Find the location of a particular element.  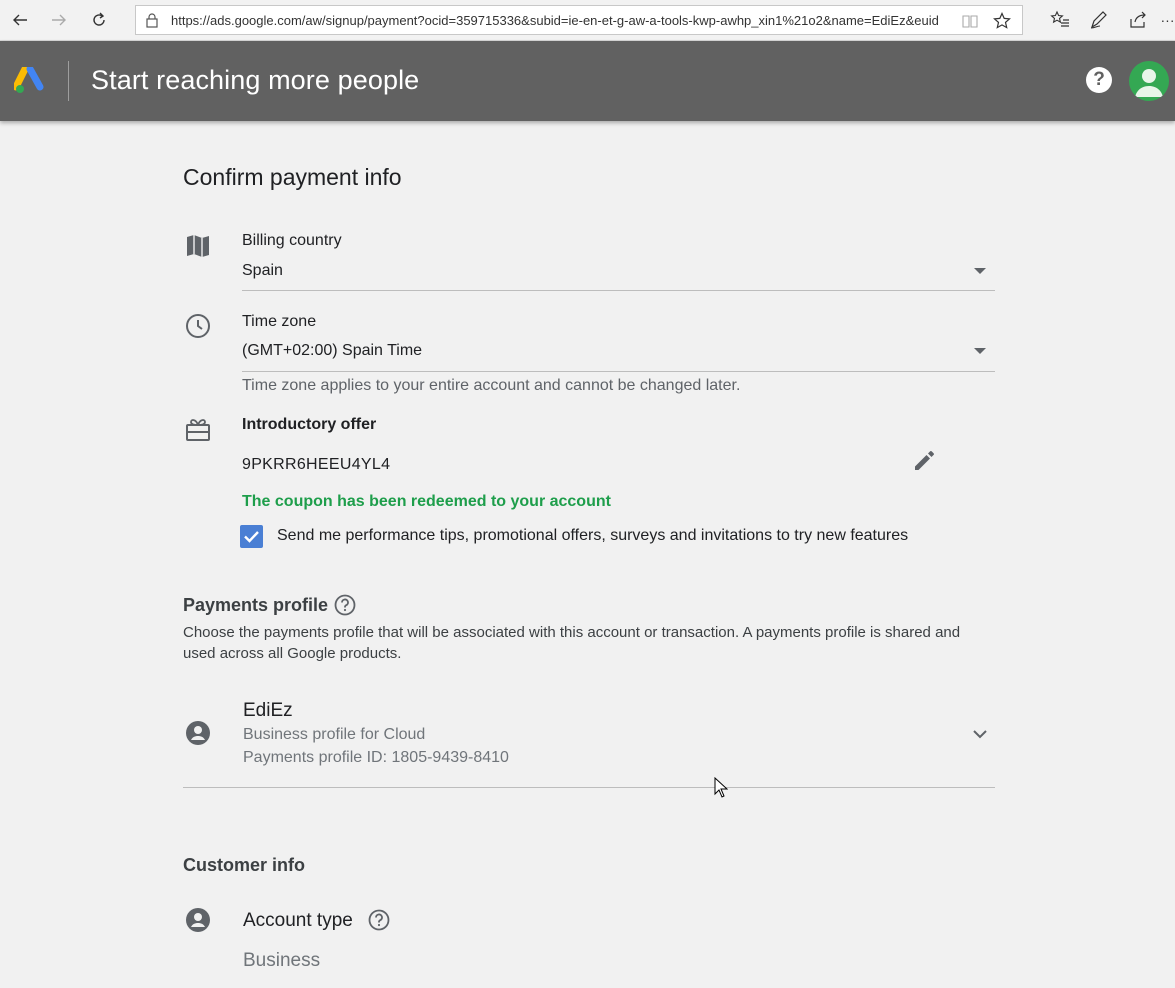

payments-profile-type: Business profile for Cloud is located at coordinates (334, 734).